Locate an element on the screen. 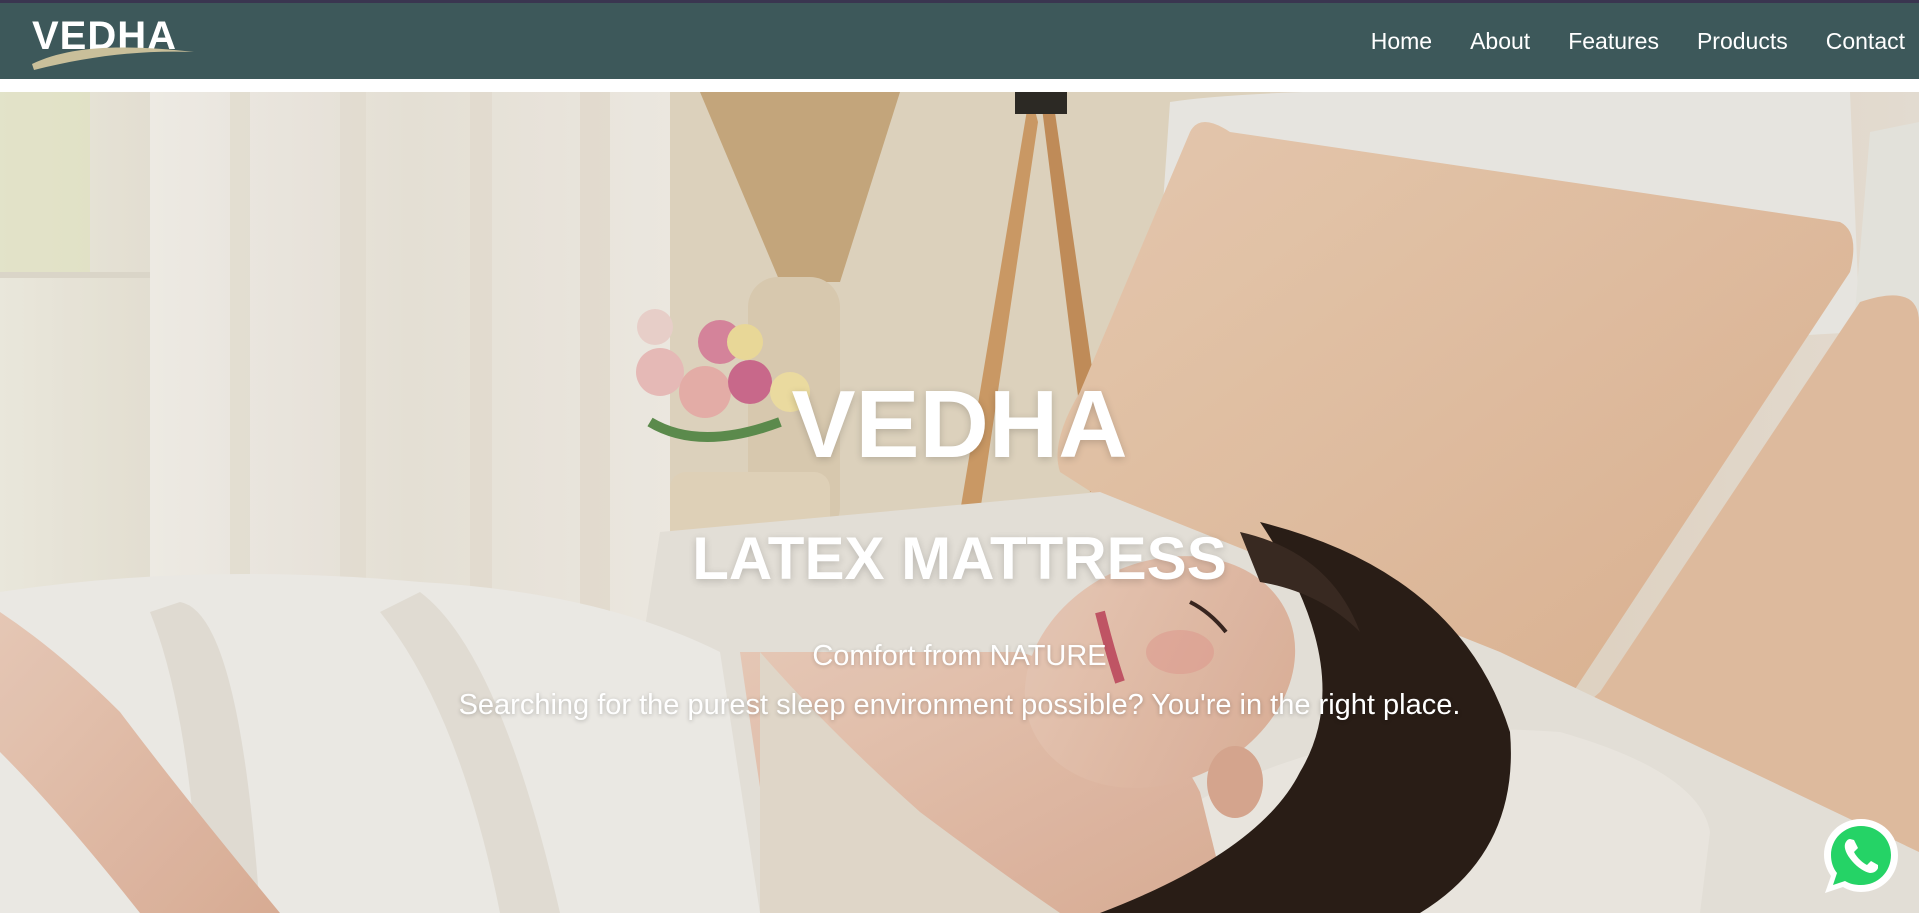 This screenshot has height=913, width=1919. navbar-gap is located at coordinates (959, 85).